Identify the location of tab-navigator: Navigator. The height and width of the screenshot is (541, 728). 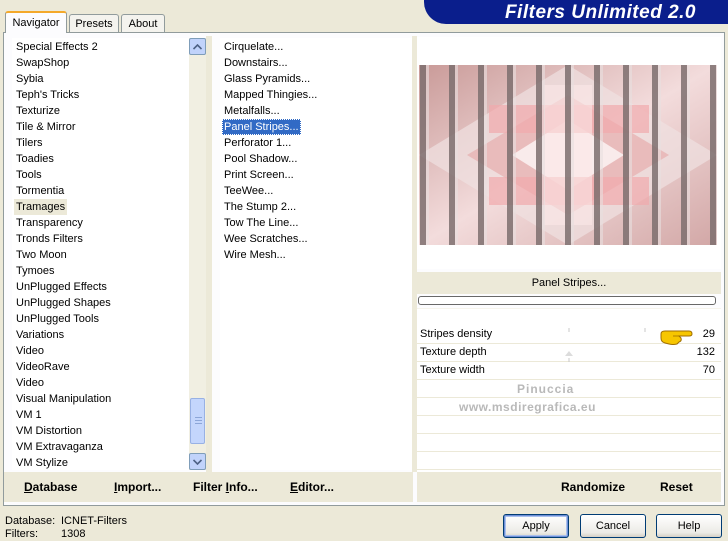
(36, 22).